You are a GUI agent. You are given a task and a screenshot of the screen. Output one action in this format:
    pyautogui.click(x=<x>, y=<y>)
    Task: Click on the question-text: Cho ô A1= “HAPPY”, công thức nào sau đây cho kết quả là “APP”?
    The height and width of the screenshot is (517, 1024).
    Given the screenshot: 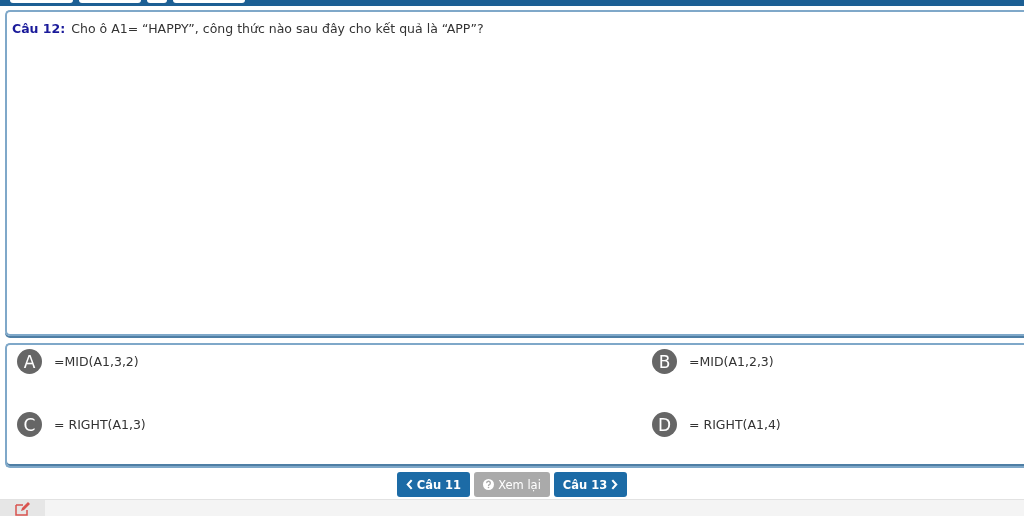 What is the action you would take?
    pyautogui.click(x=277, y=28)
    